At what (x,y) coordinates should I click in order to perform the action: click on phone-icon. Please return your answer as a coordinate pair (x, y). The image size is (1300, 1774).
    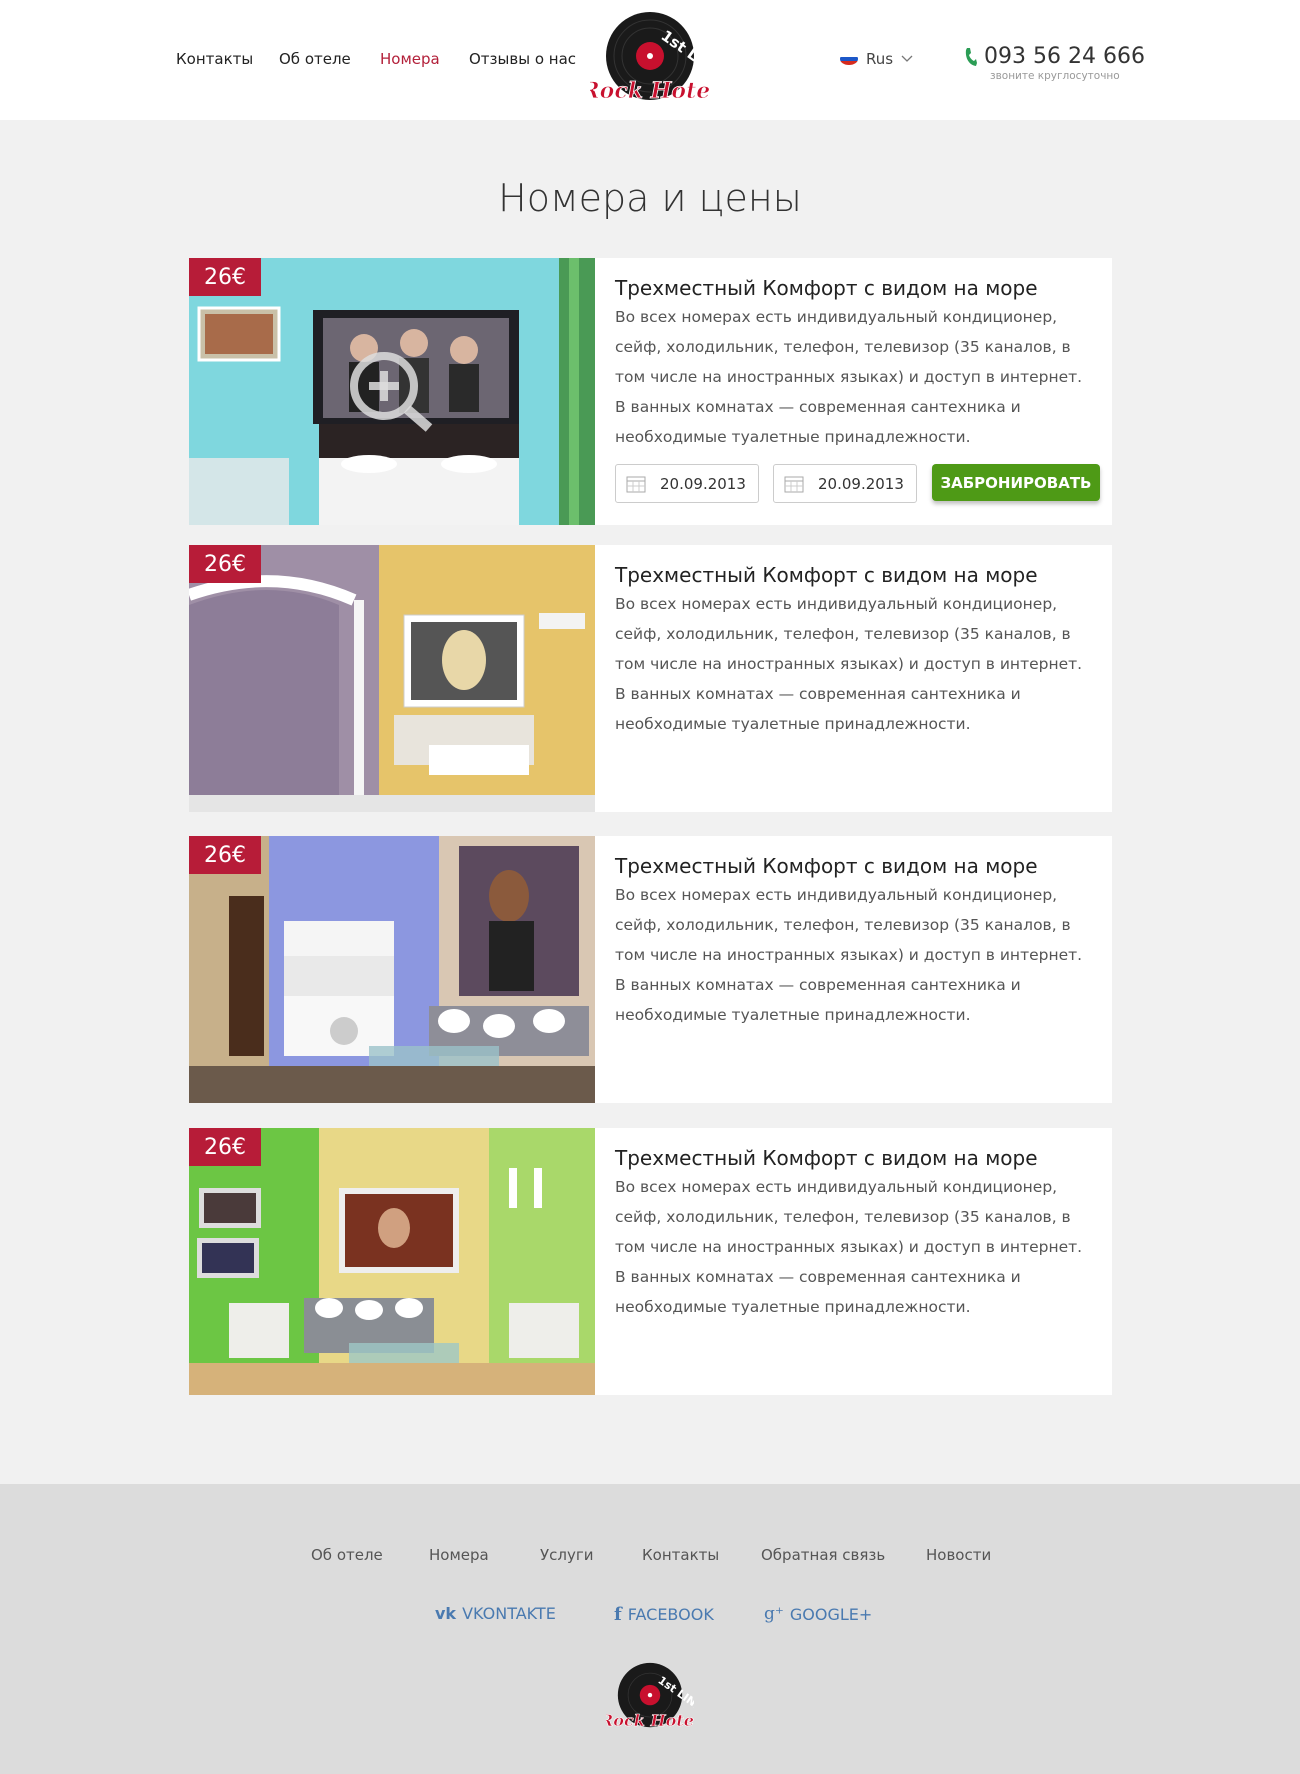
    Looking at the image, I should click on (971, 56).